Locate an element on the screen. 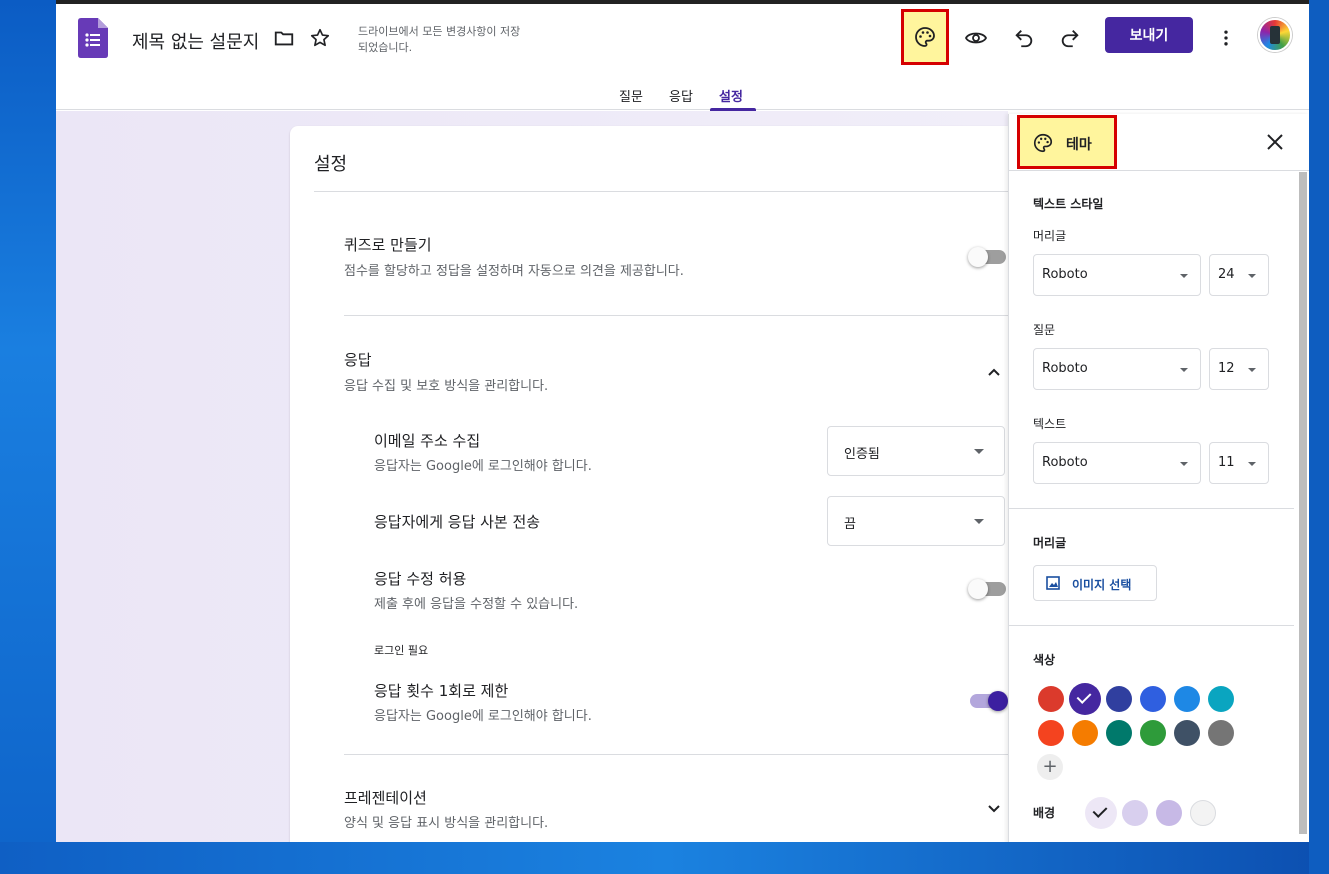 The image size is (1329, 874). text-style-label: 텍스트 스타일 is located at coordinates (1068, 204).